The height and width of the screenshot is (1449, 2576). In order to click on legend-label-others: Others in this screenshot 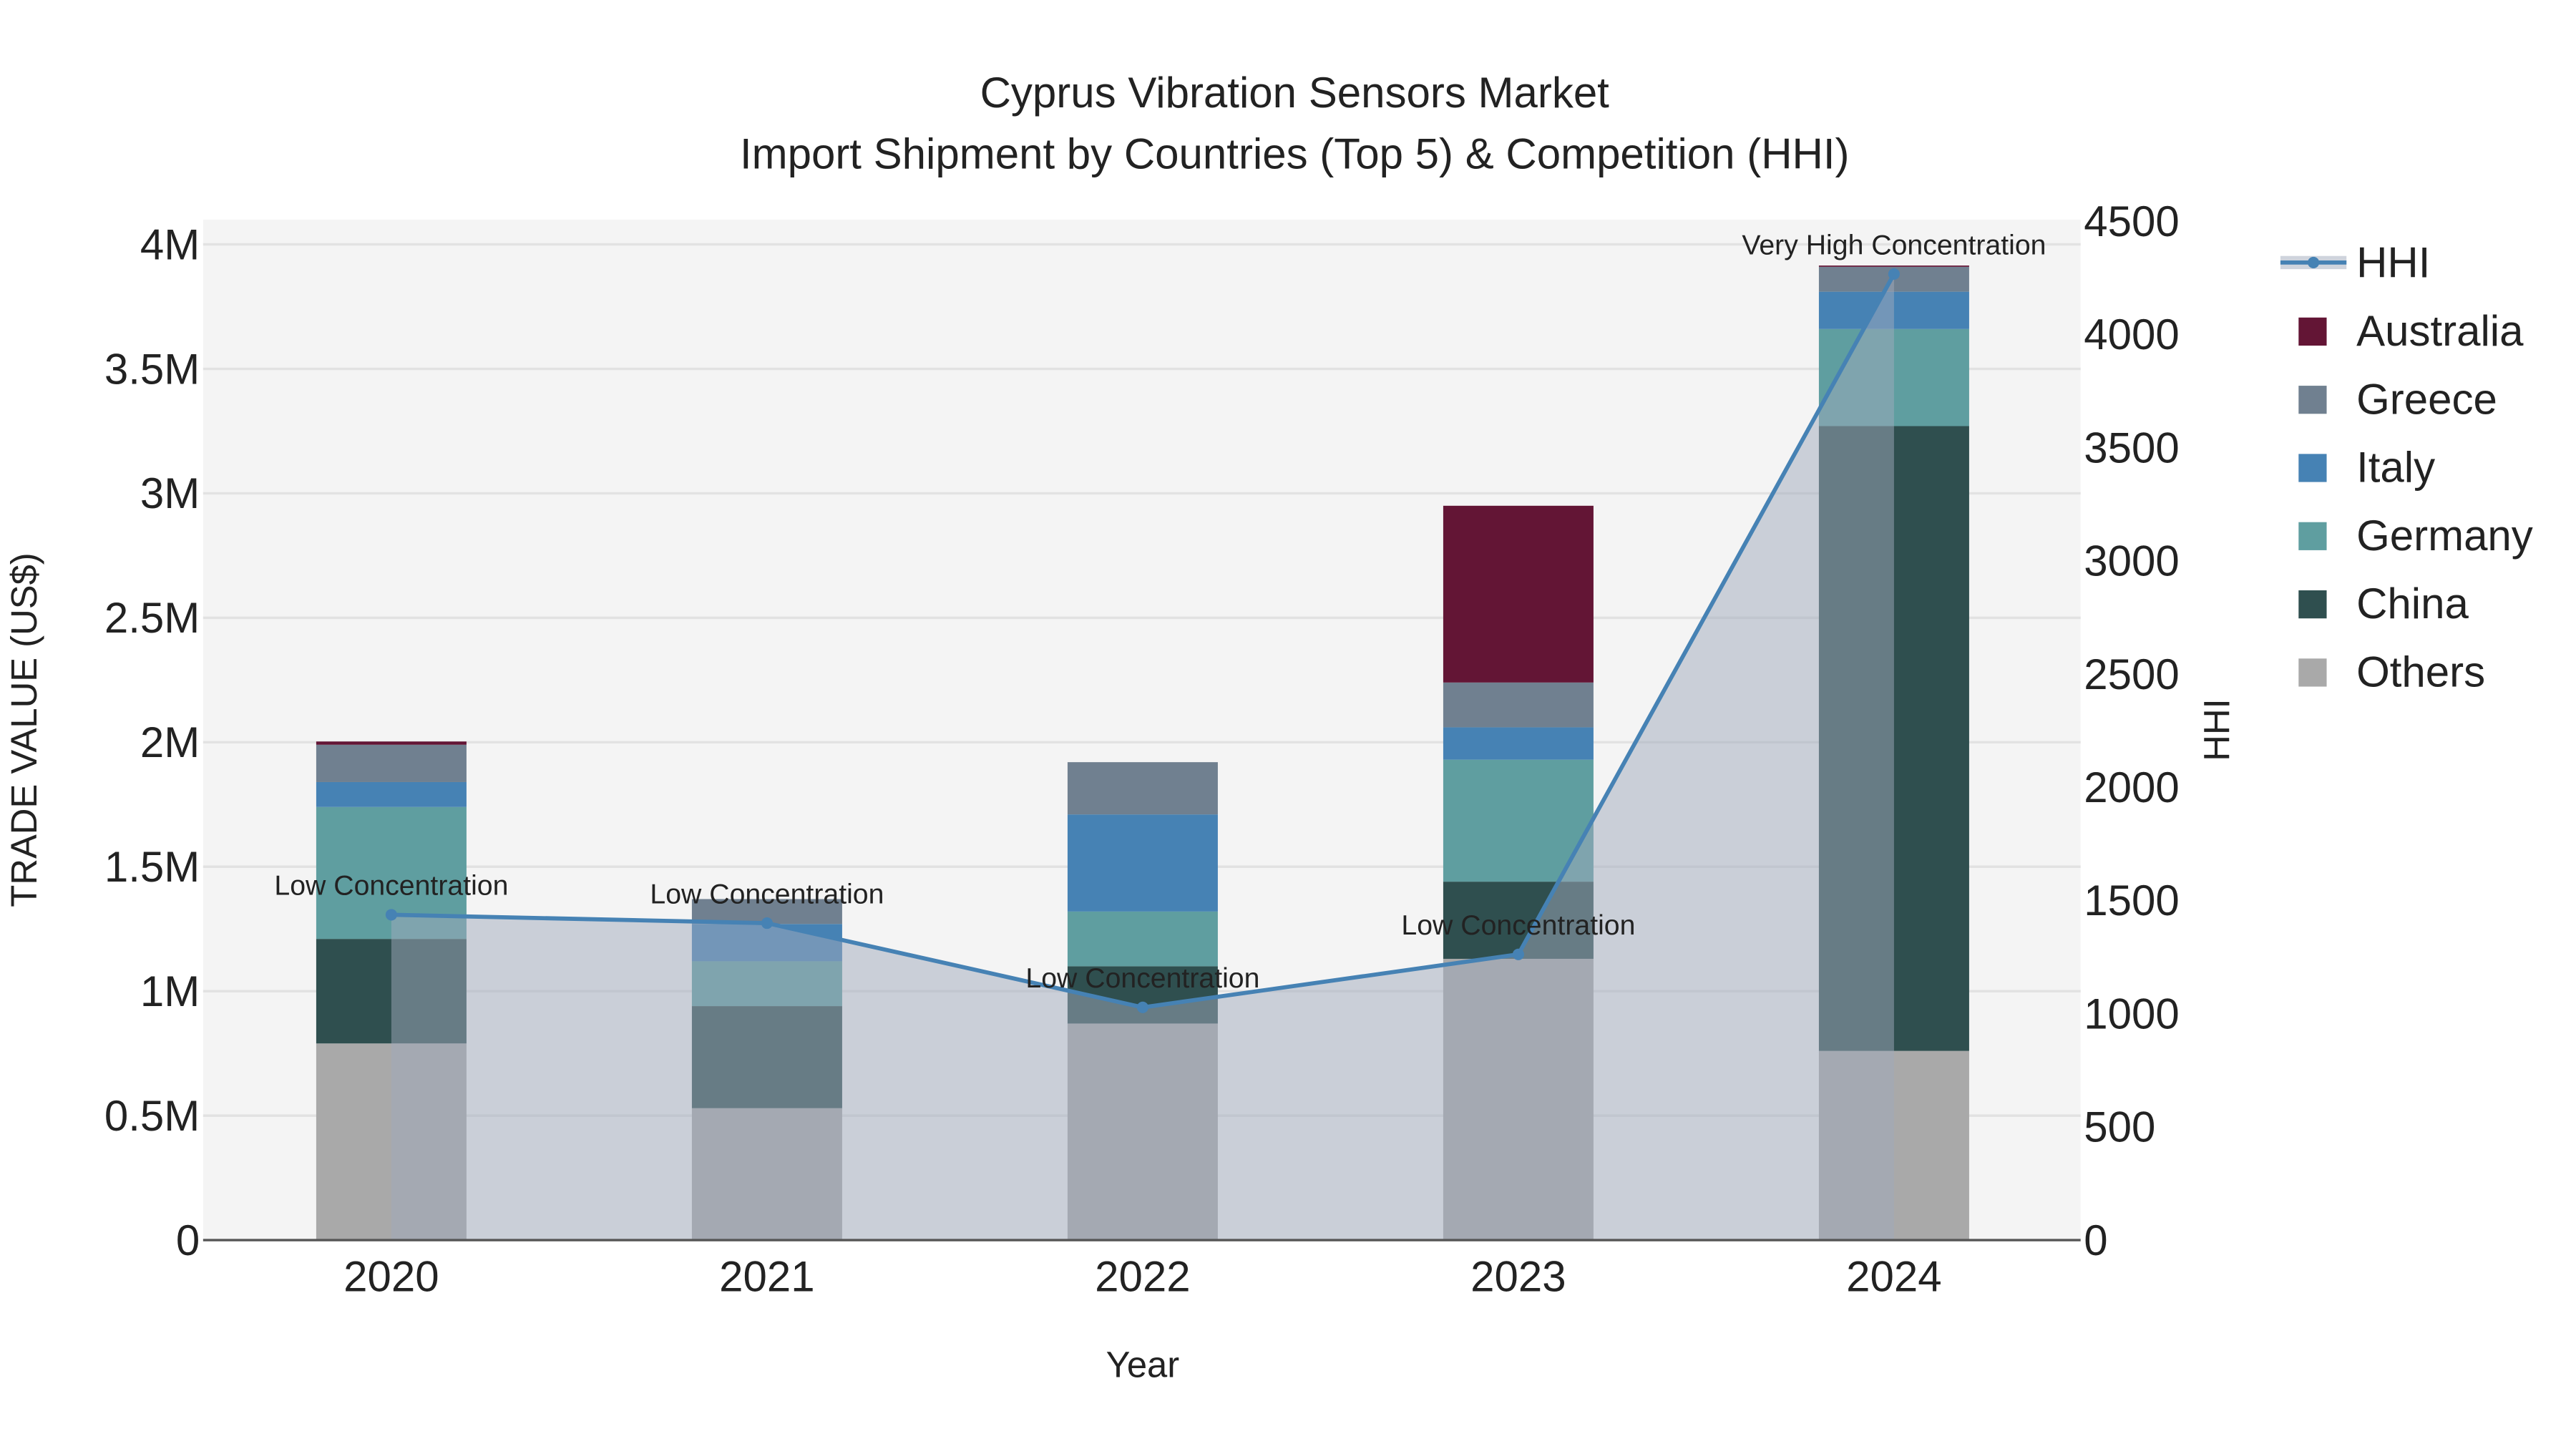, I will do `click(2420, 672)`.